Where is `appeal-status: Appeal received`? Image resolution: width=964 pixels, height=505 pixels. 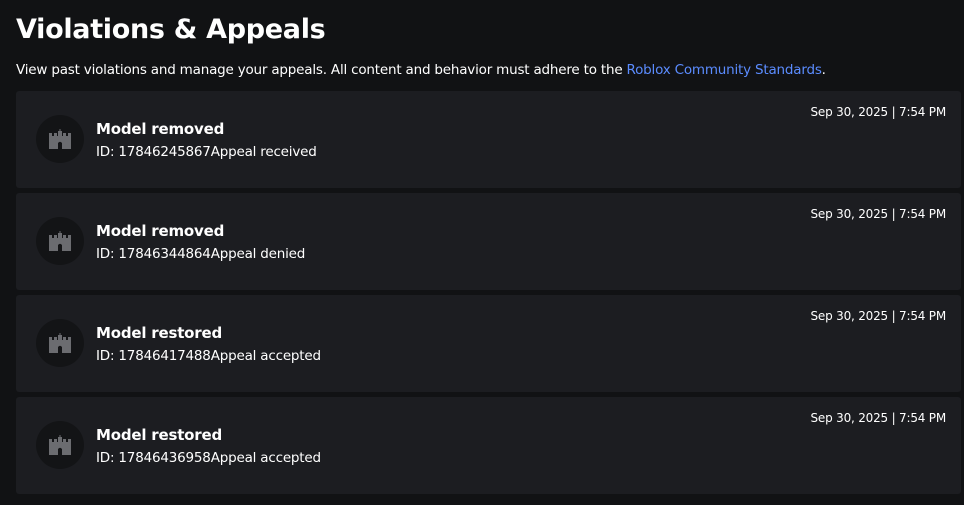 appeal-status: Appeal received is located at coordinates (263, 152).